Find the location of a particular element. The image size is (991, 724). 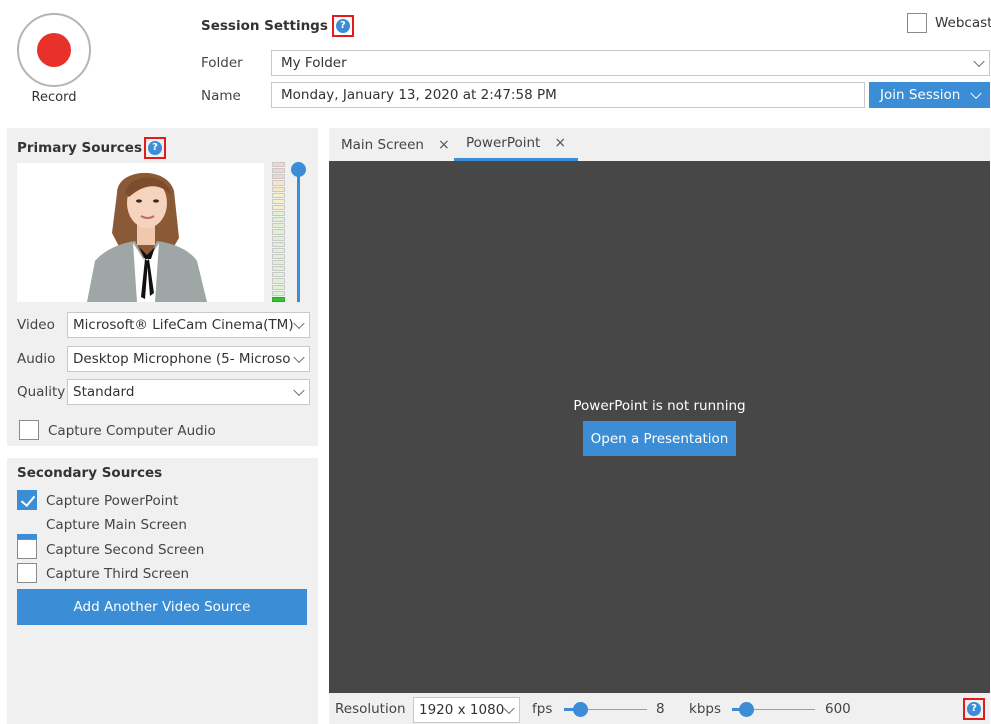

resolution-select: 1920 x 1080 is located at coordinates (466, 710).